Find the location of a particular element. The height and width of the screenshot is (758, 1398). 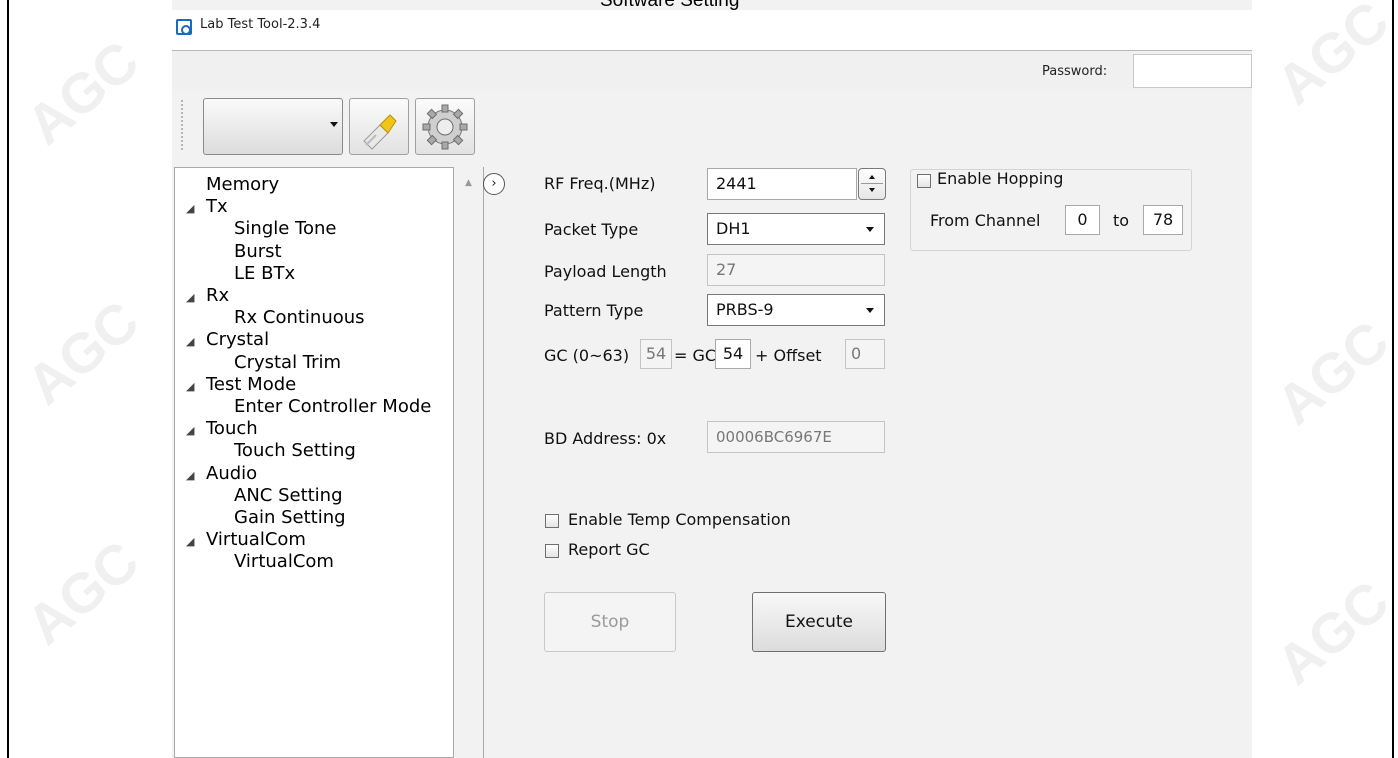

tree-node: Touch is located at coordinates (232, 428).